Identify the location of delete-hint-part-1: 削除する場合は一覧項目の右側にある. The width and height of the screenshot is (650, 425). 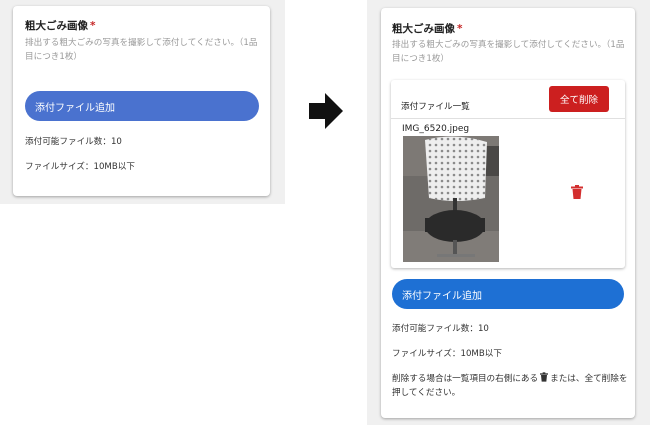
(465, 379).